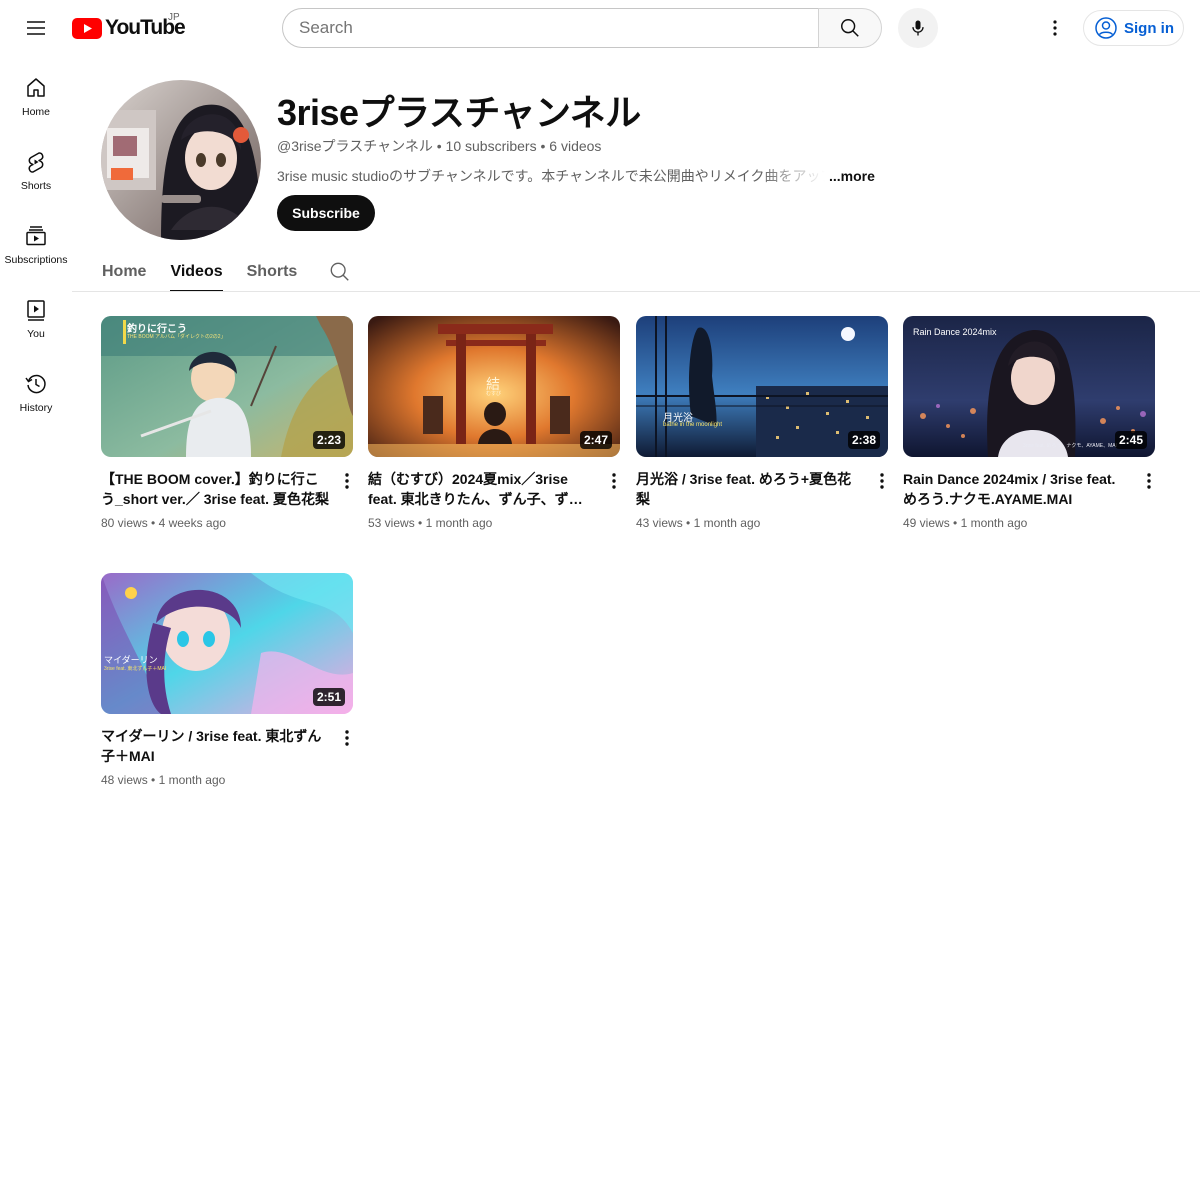 The image size is (1200, 1188). What do you see at coordinates (35, 384) in the screenshot?
I see `history-icon` at bounding box center [35, 384].